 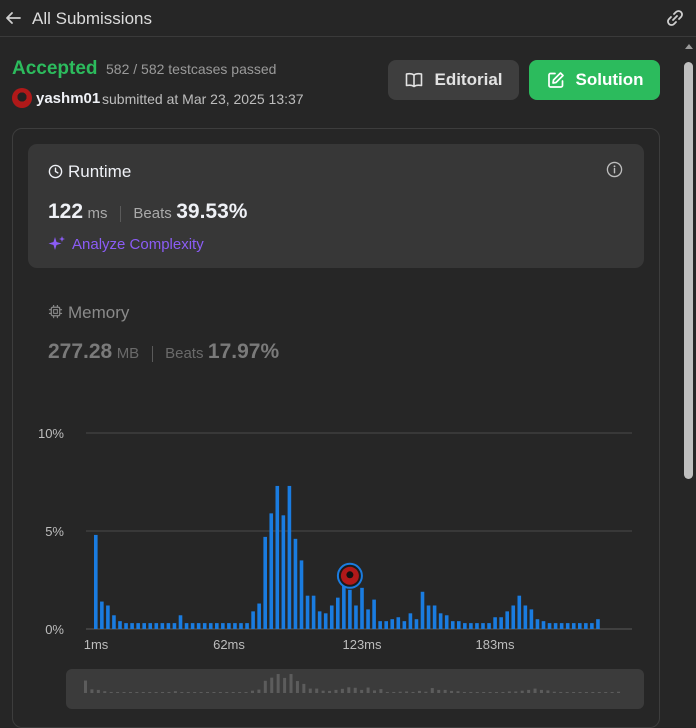 What do you see at coordinates (594, 80) in the screenshot?
I see `solution-button: Solution` at bounding box center [594, 80].